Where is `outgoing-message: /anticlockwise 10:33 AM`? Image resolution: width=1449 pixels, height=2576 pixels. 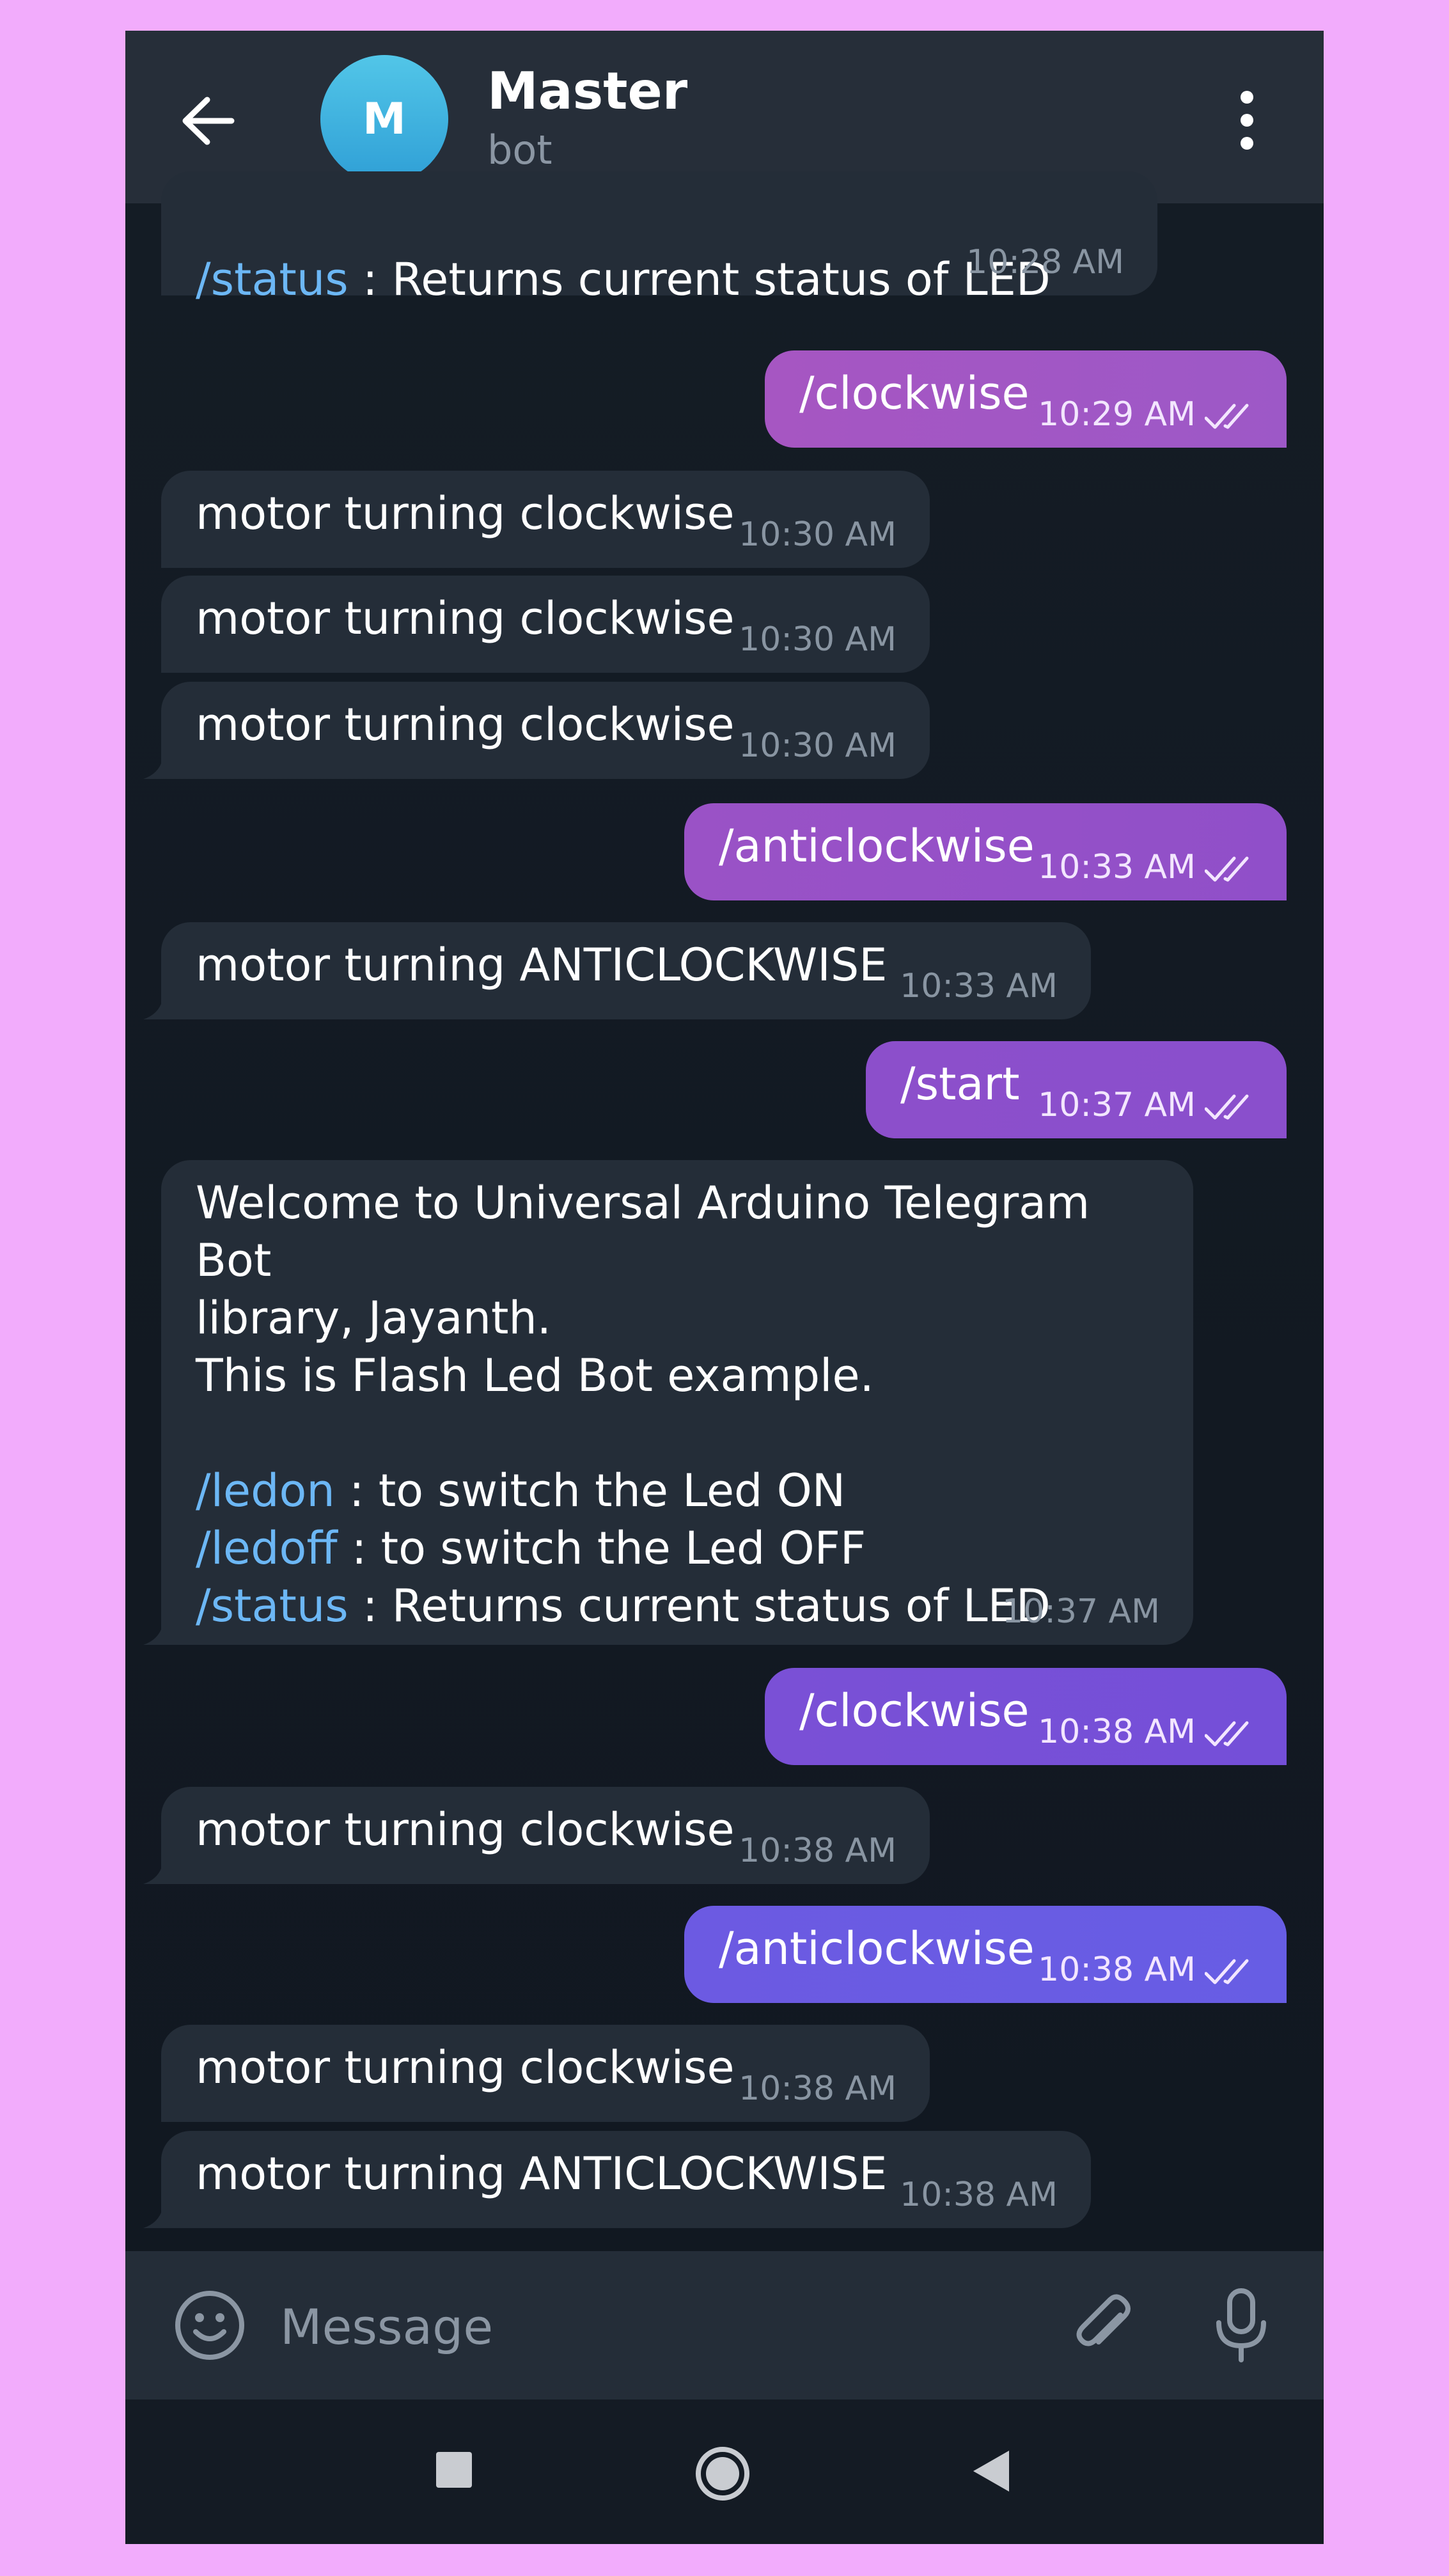
outgoing-message: /anticlockwise 10:33 AM is located at coordinates (986, 851).